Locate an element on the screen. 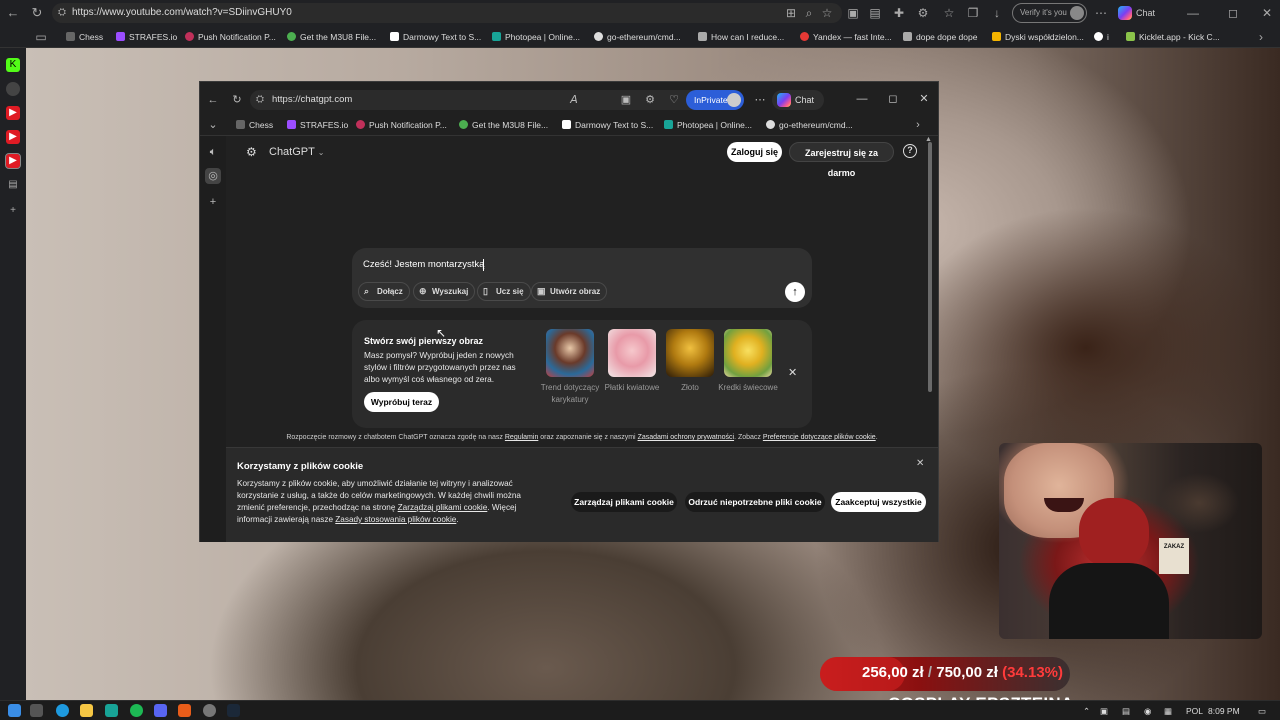  model-selector: ChatGPT ⌄ is located at coordinates (296, 152).